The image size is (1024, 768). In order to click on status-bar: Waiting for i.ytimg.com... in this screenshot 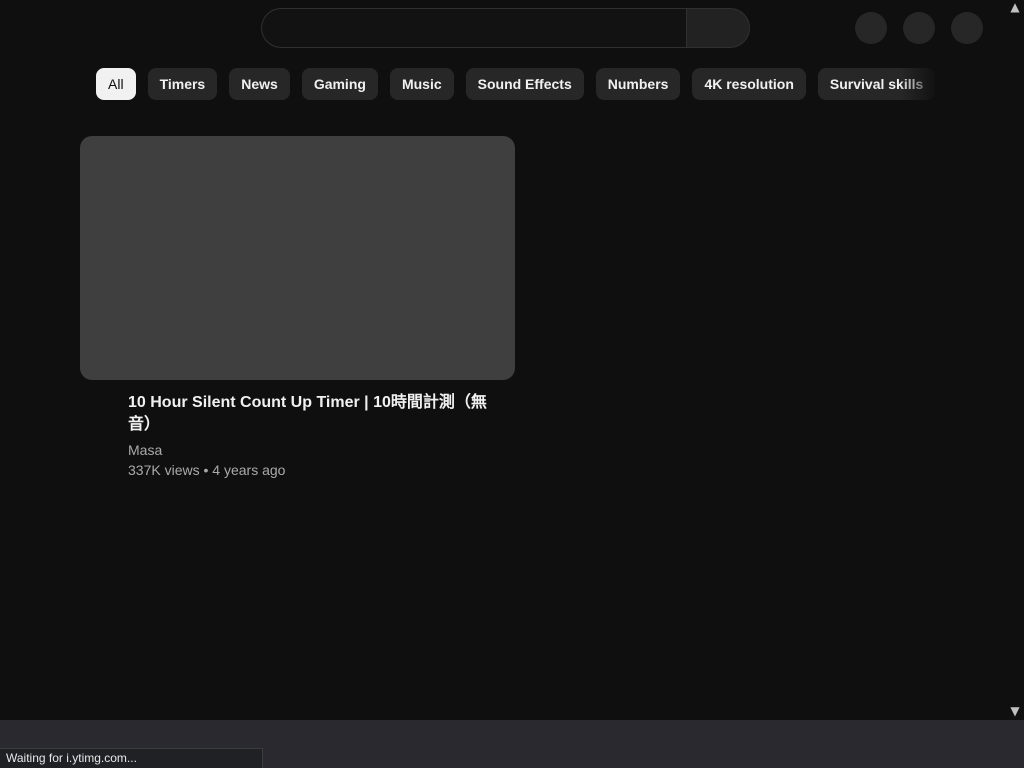, I will do `click(131, 758)`.